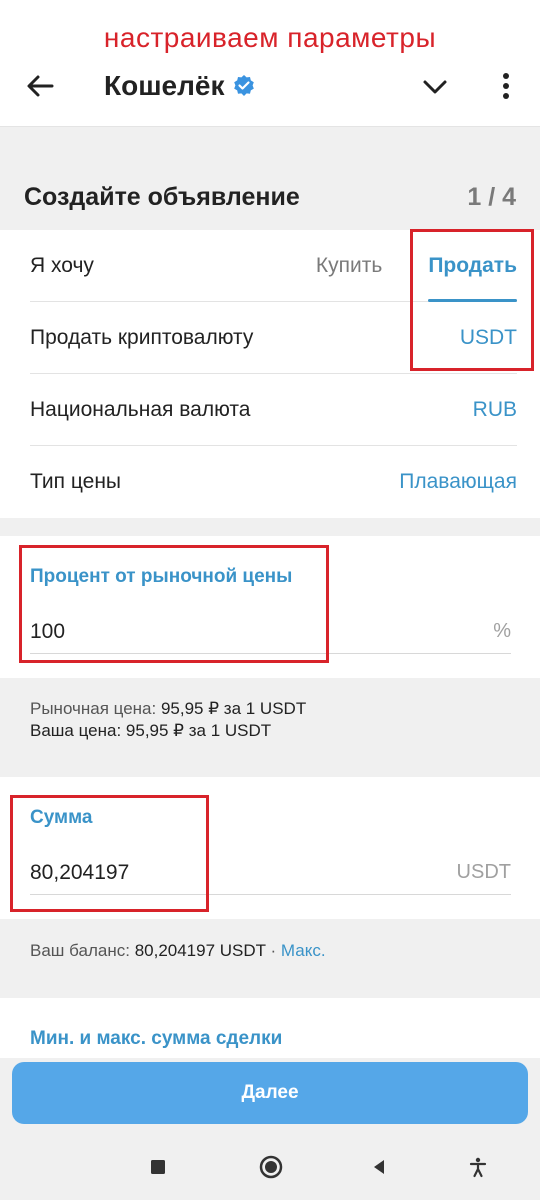  Describe the element at coordinates (349, 266) in the screenshot. I see `buy-tab: Купить` at that location.